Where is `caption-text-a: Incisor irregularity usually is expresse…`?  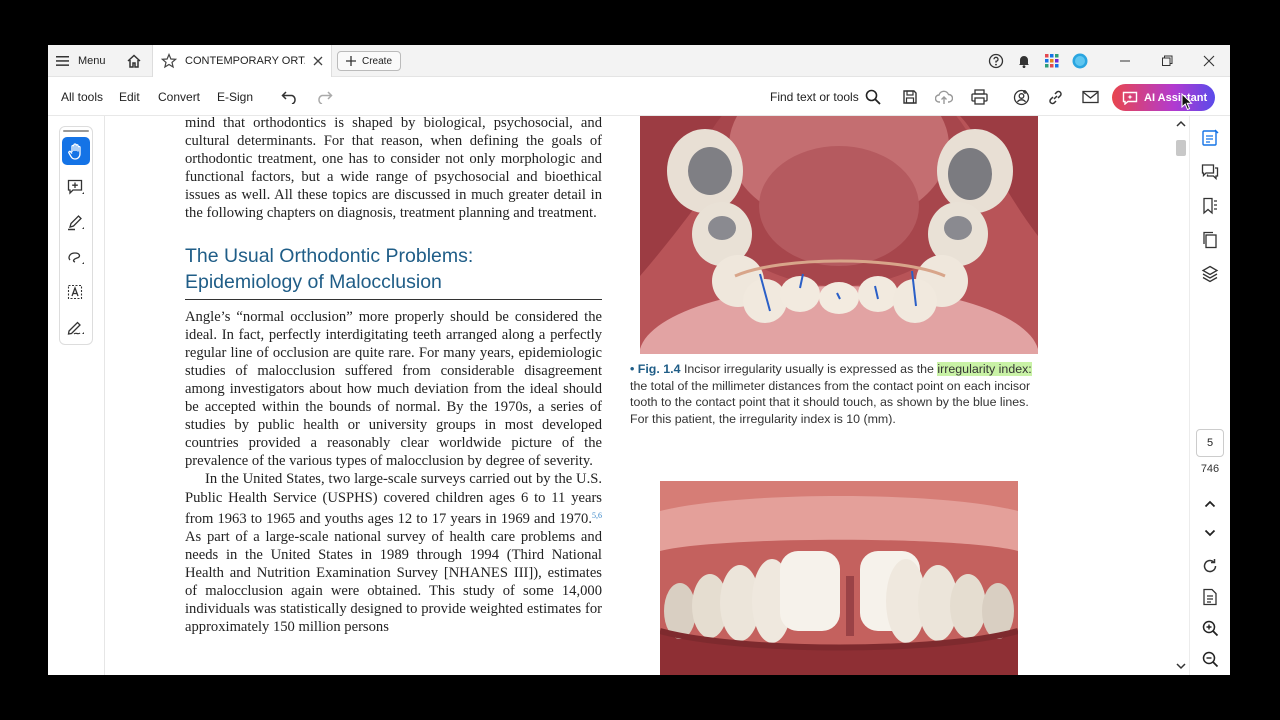 caption-text-a: Incisor irregularity usually is expresse… is located at coordinates (810, 369).